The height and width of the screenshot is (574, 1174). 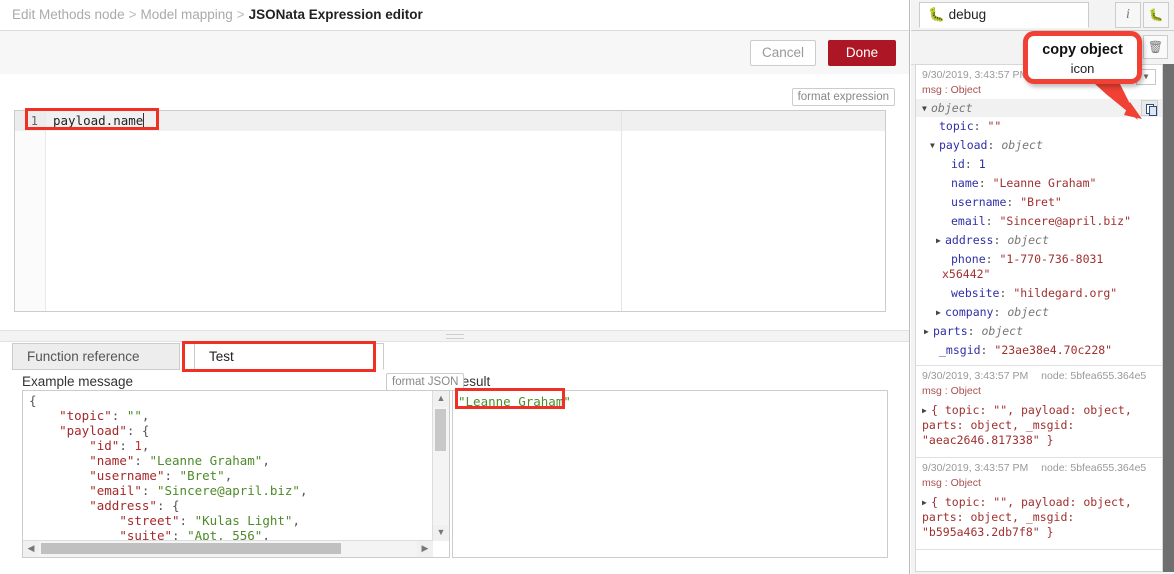 I want to click on property-value: "hildegard.org", so click(x=1065, y=293).